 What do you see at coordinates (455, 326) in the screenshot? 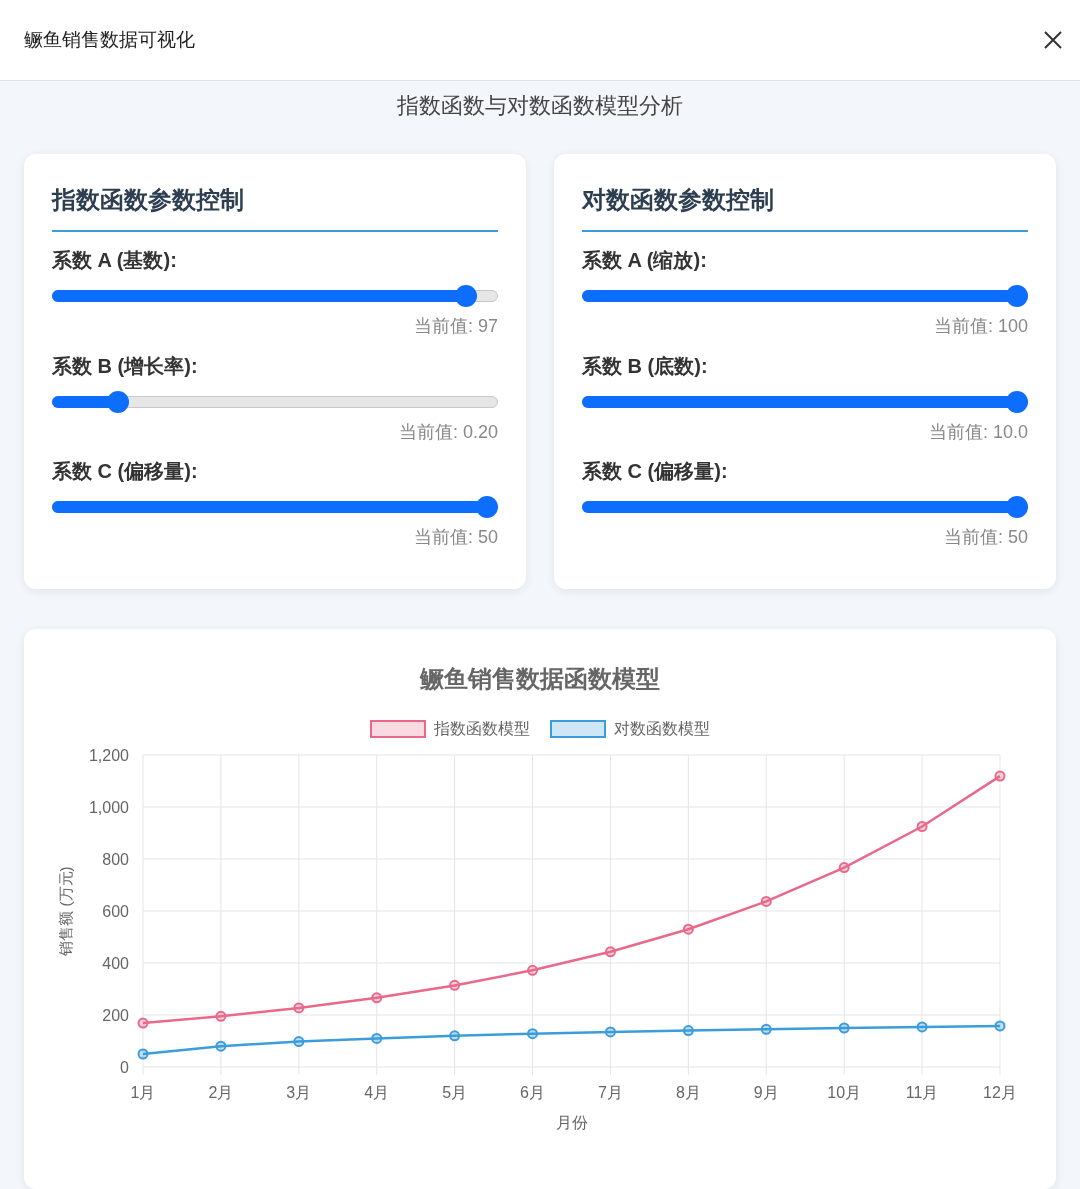
I see `current-value: 当前值: 97` at bounding box center [455, 326].